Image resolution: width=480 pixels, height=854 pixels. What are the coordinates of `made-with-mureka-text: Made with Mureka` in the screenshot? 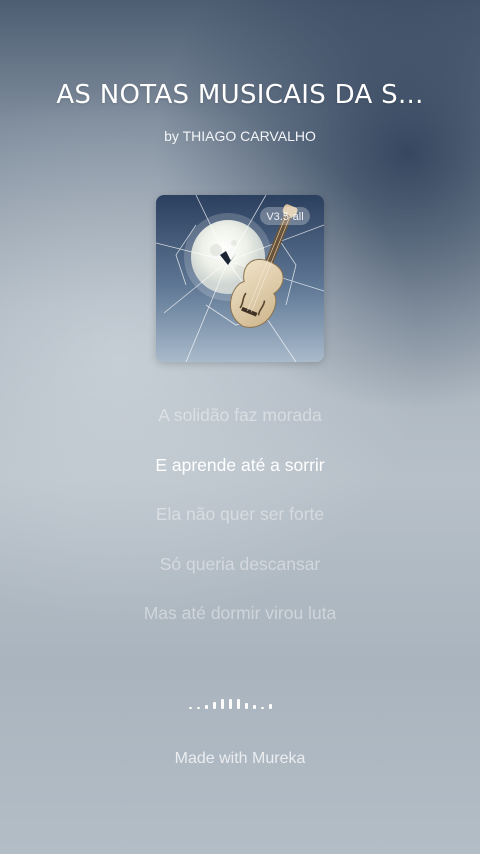 It's located at (240, 758).